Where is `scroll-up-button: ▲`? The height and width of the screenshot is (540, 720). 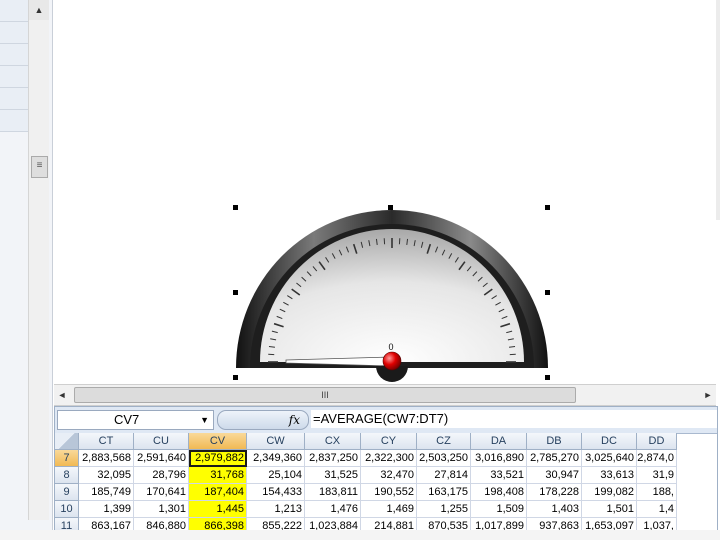 scroll-up-button: ▲ is located at coordinates (39, 10).